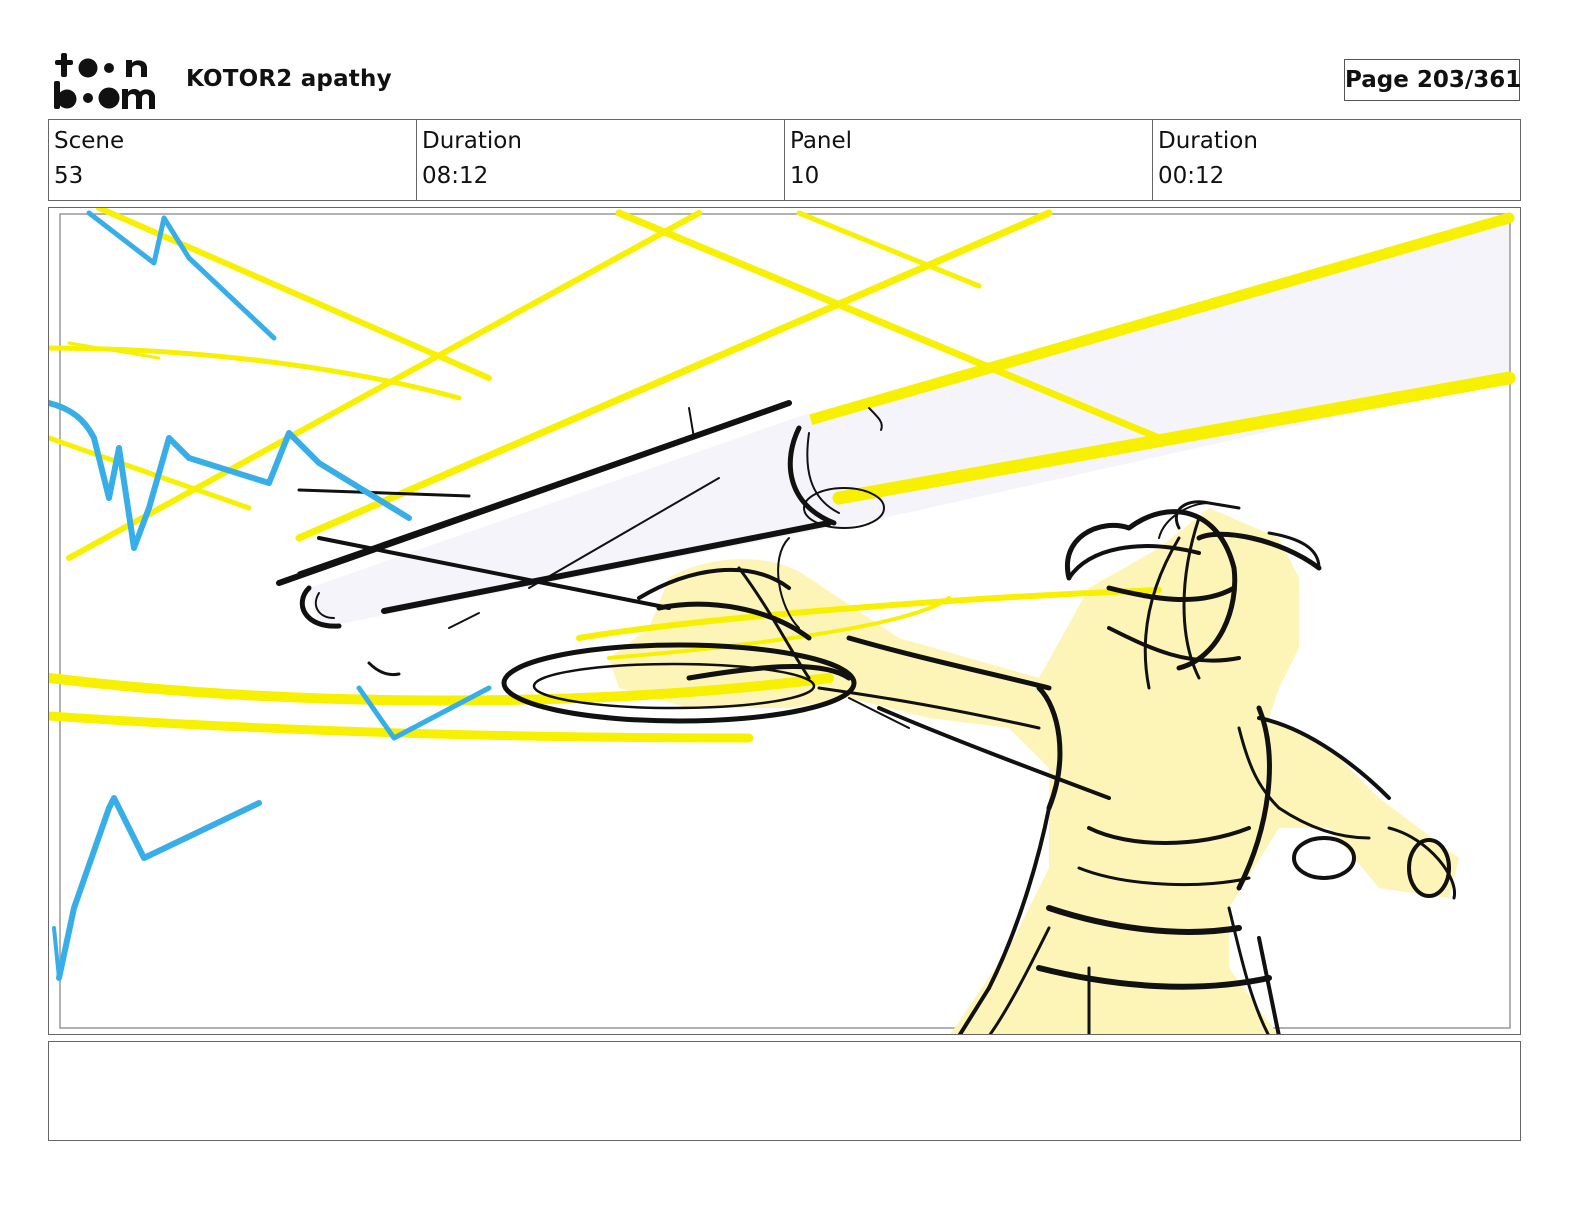 Image resolution: width=1584 pixels, height=1224 pixels. I want to click on scene-value: 53, so click(69, 176).